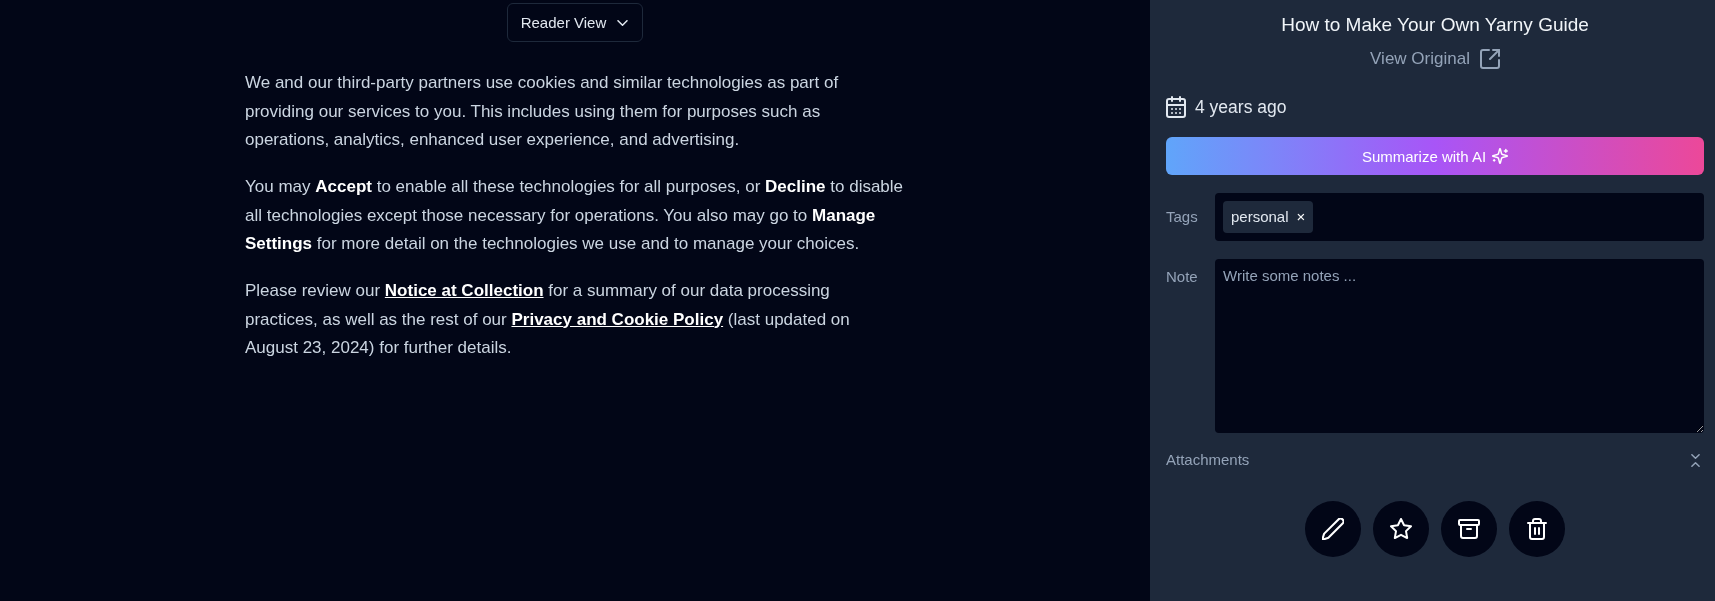 The image size is (1715, 601). I want to click on trash-icon, so click(1537, 529).